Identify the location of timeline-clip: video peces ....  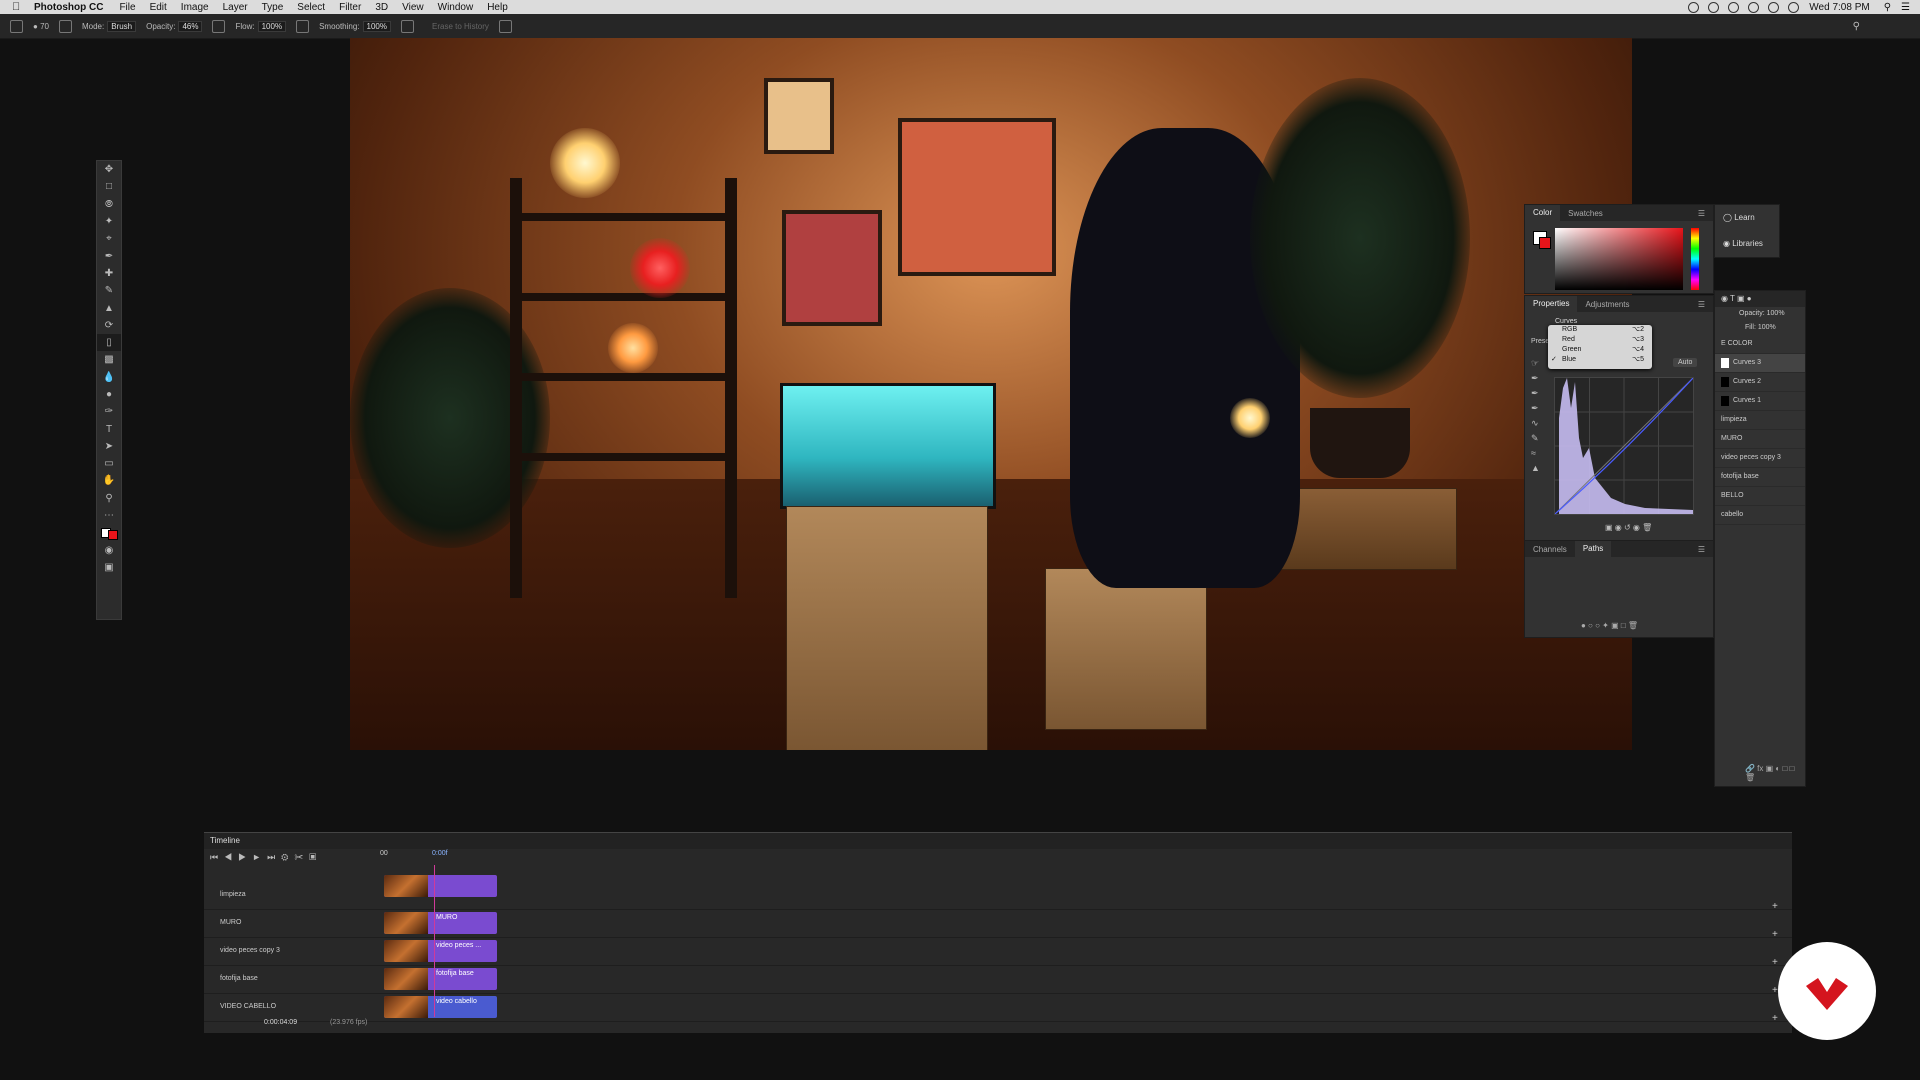
(440, 951).